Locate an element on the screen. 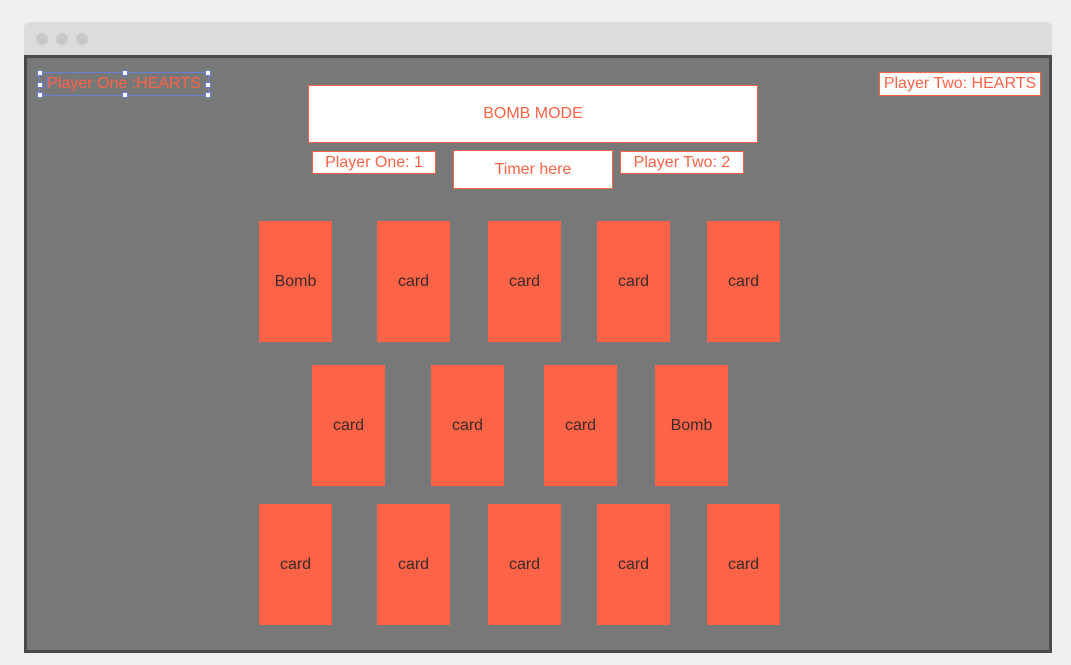 The image size is (1071, 665). card-r1-c1: Bomb is located at coordinates (295, 281).